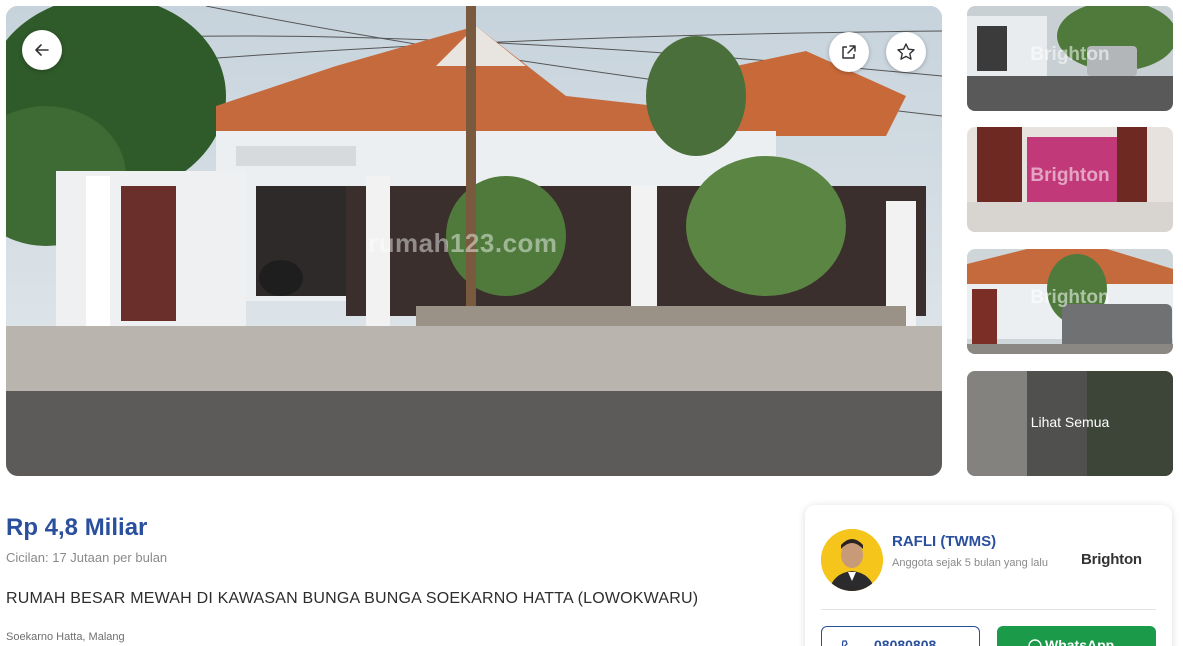 This screenshot has height=646, width=1183. I want to click on whatsapp-button: WhatsApp, so click(1076, 636).